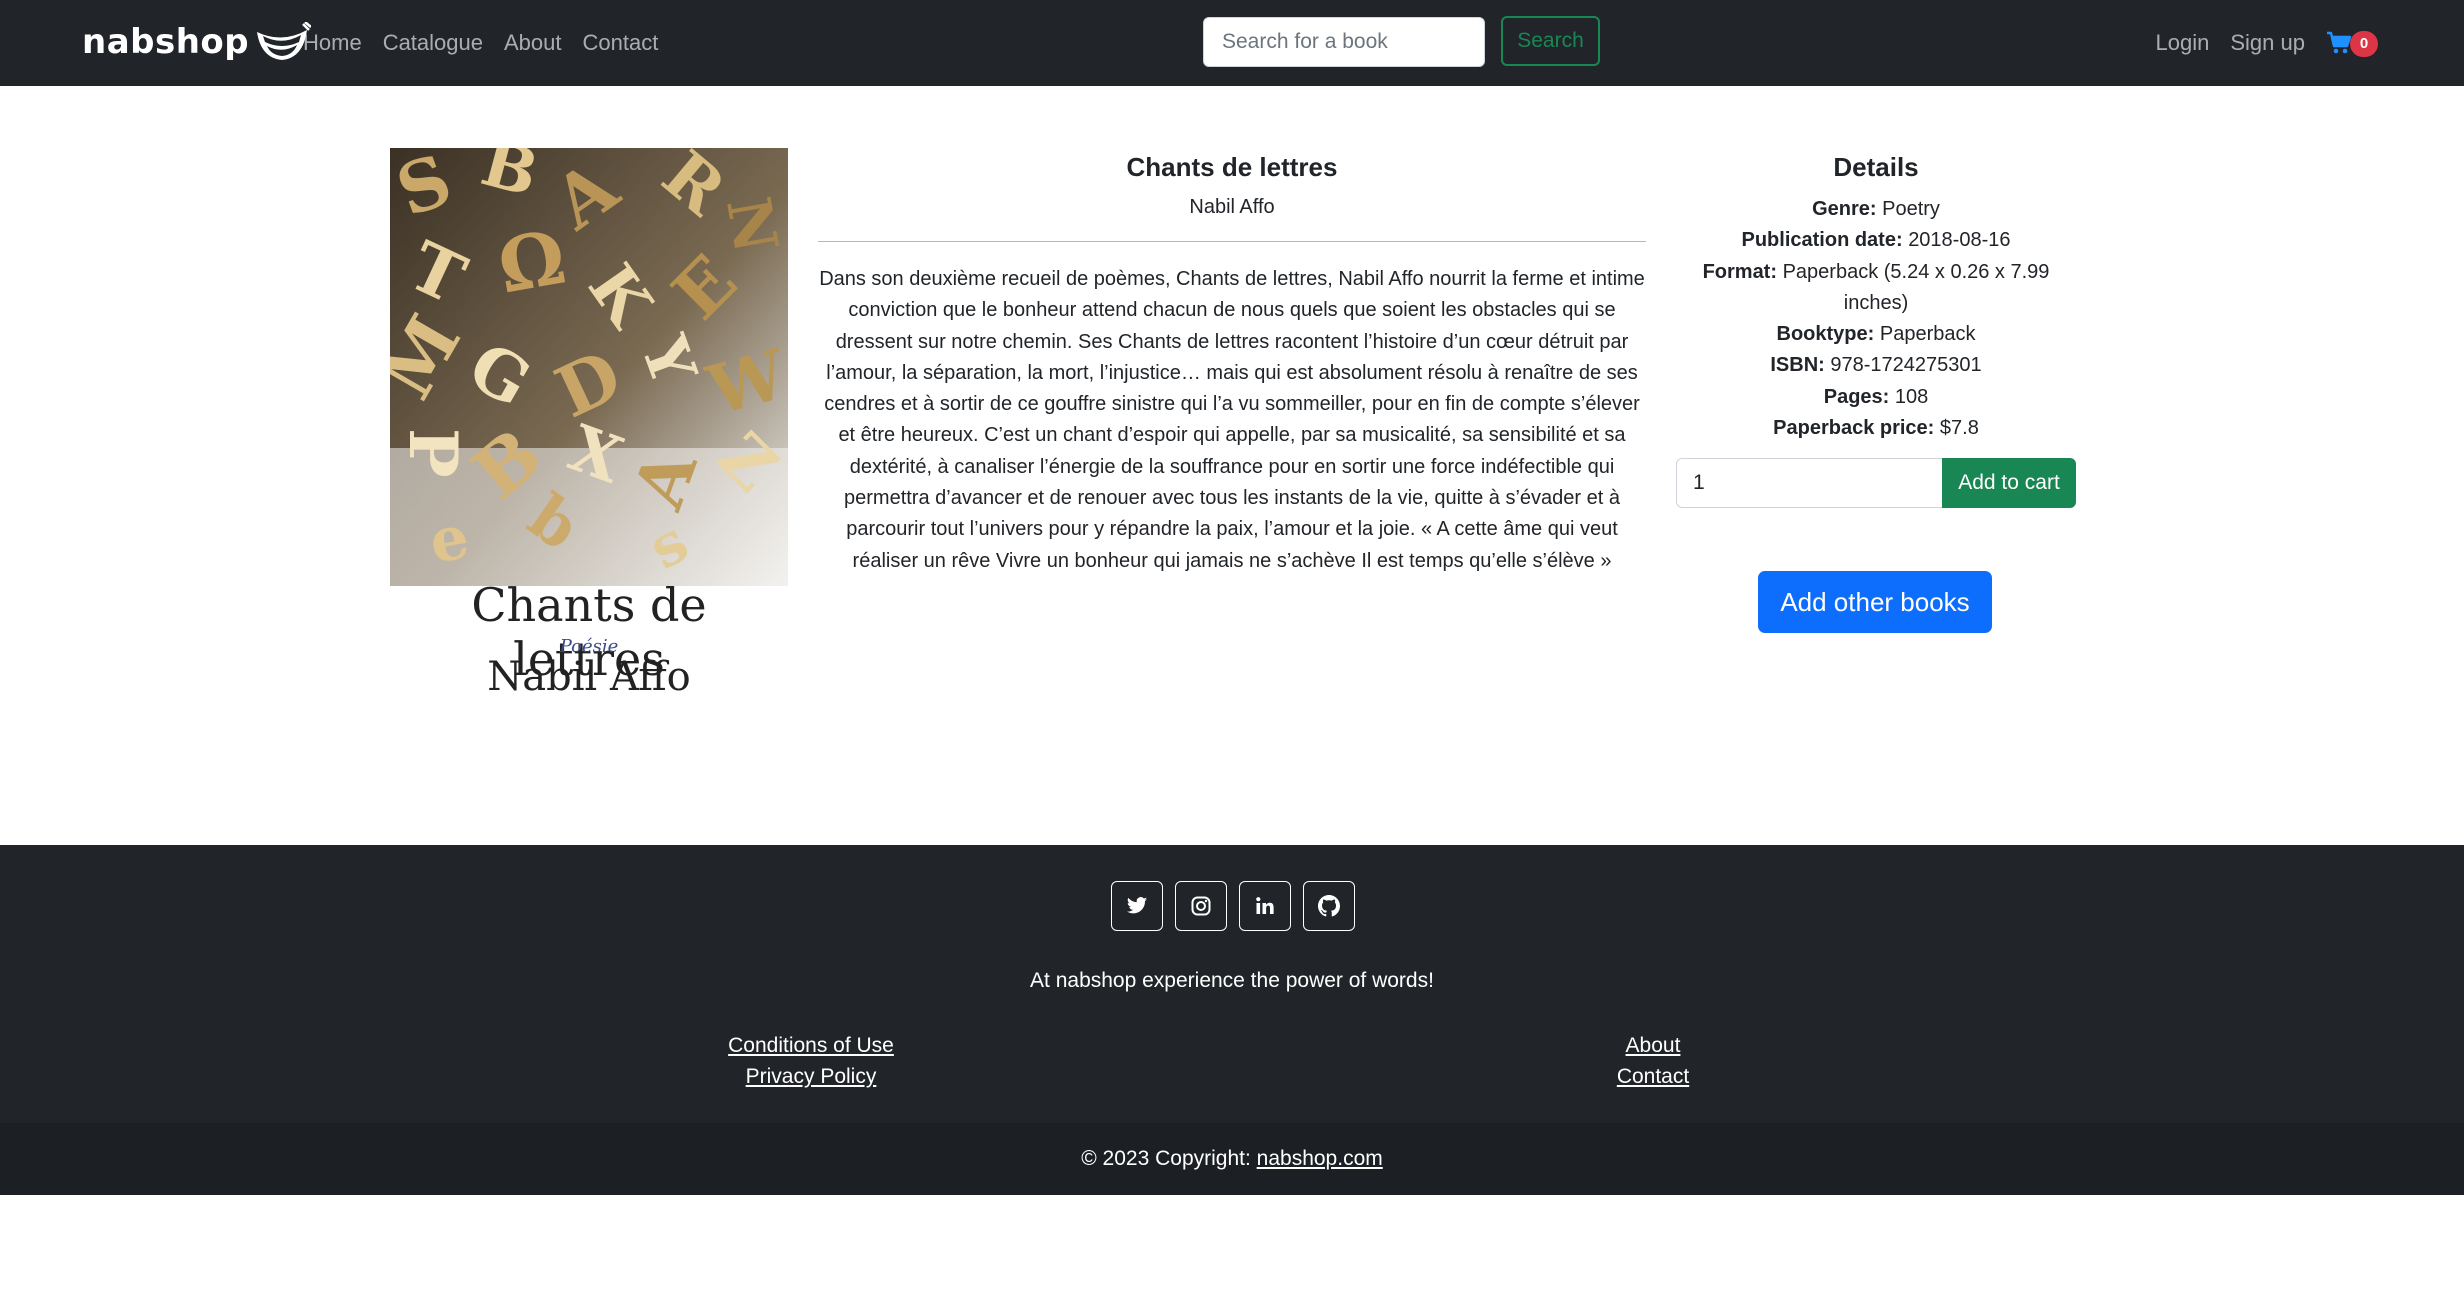 Image resolution: width=2464 pixels, height=1297 pixels. I want to click on detail-price: Paperback price: $7.8, so click(1876, 428).